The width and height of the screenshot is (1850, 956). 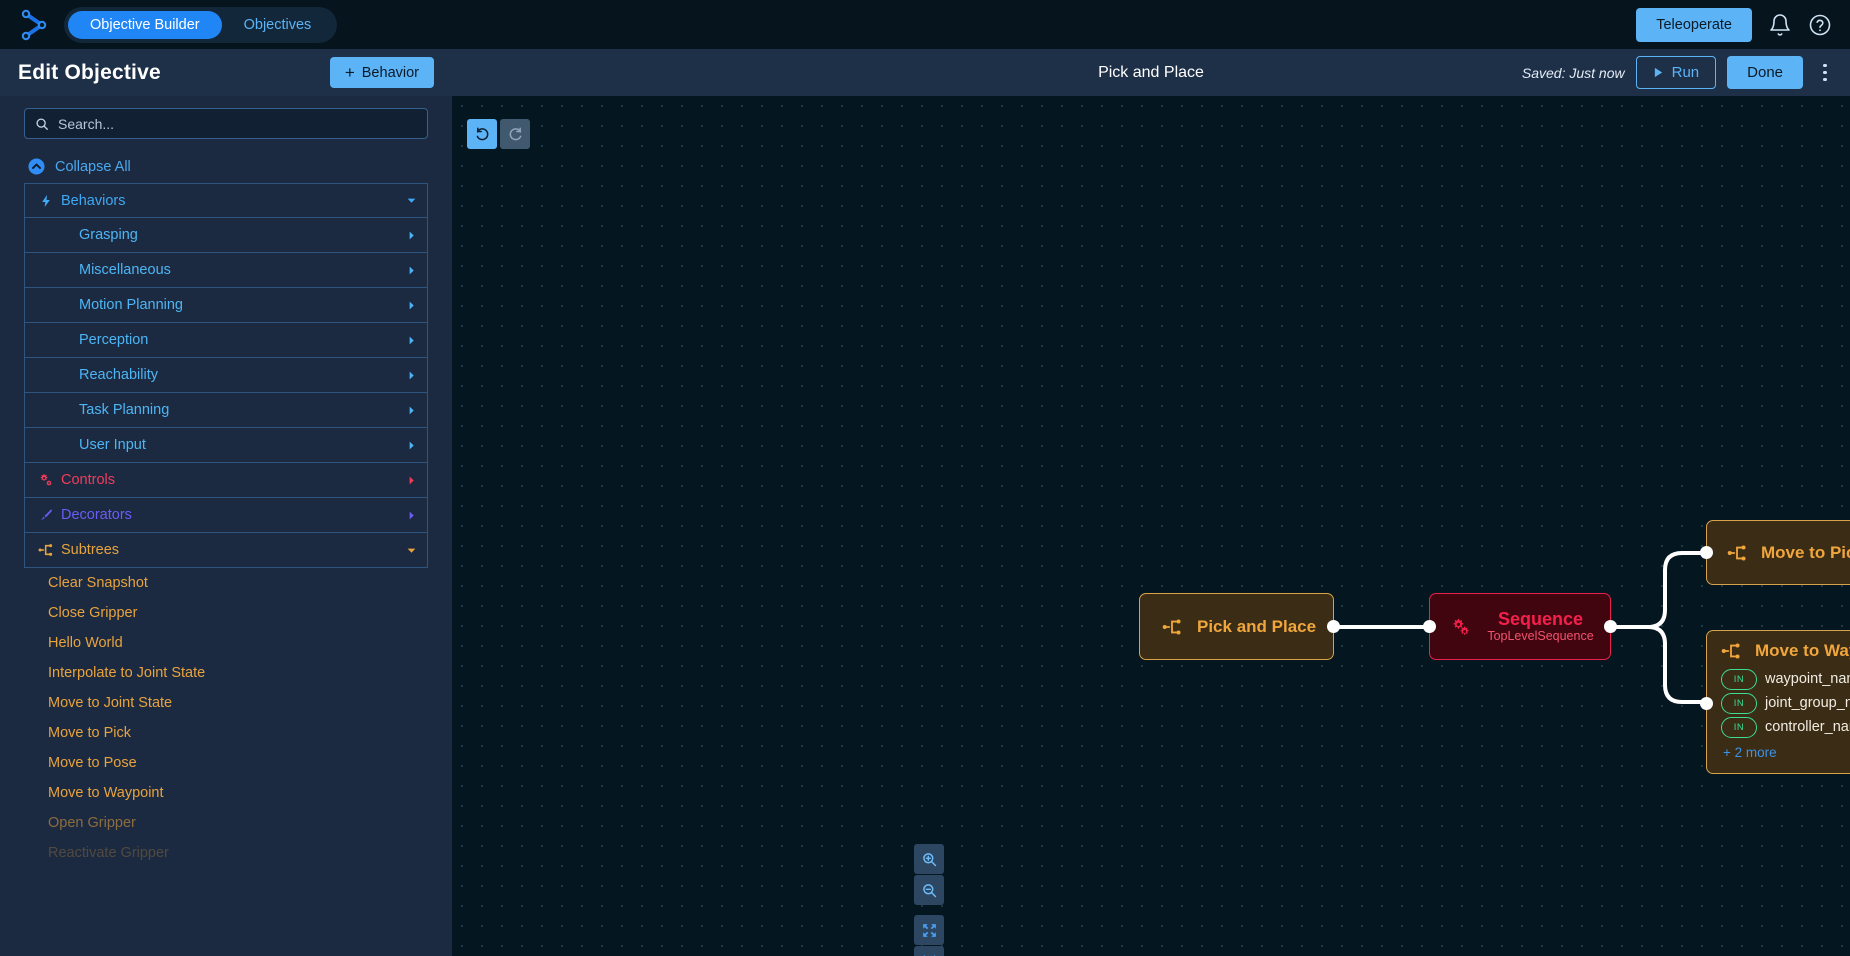 I want to click on objective-header-actions: Saved: Just now Run Done, so click(x=1679, y=72).